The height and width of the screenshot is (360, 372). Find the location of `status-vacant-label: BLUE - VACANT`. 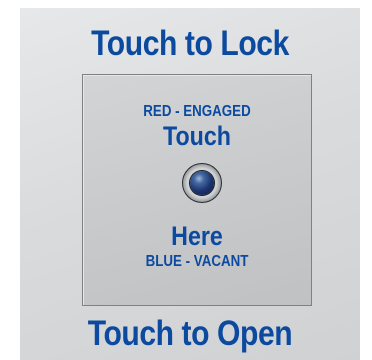

status-vacant-label: BLUE - VACANT is located at coordinates (197, 261).